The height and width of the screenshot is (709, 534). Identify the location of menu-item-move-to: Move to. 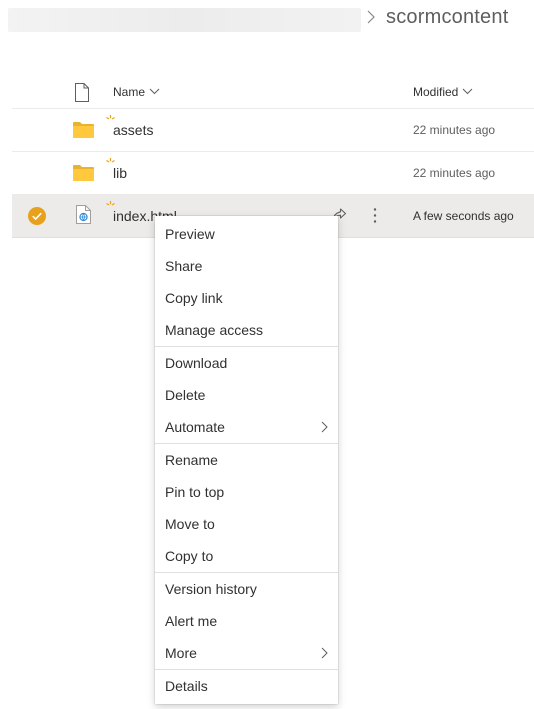
(246, 524).